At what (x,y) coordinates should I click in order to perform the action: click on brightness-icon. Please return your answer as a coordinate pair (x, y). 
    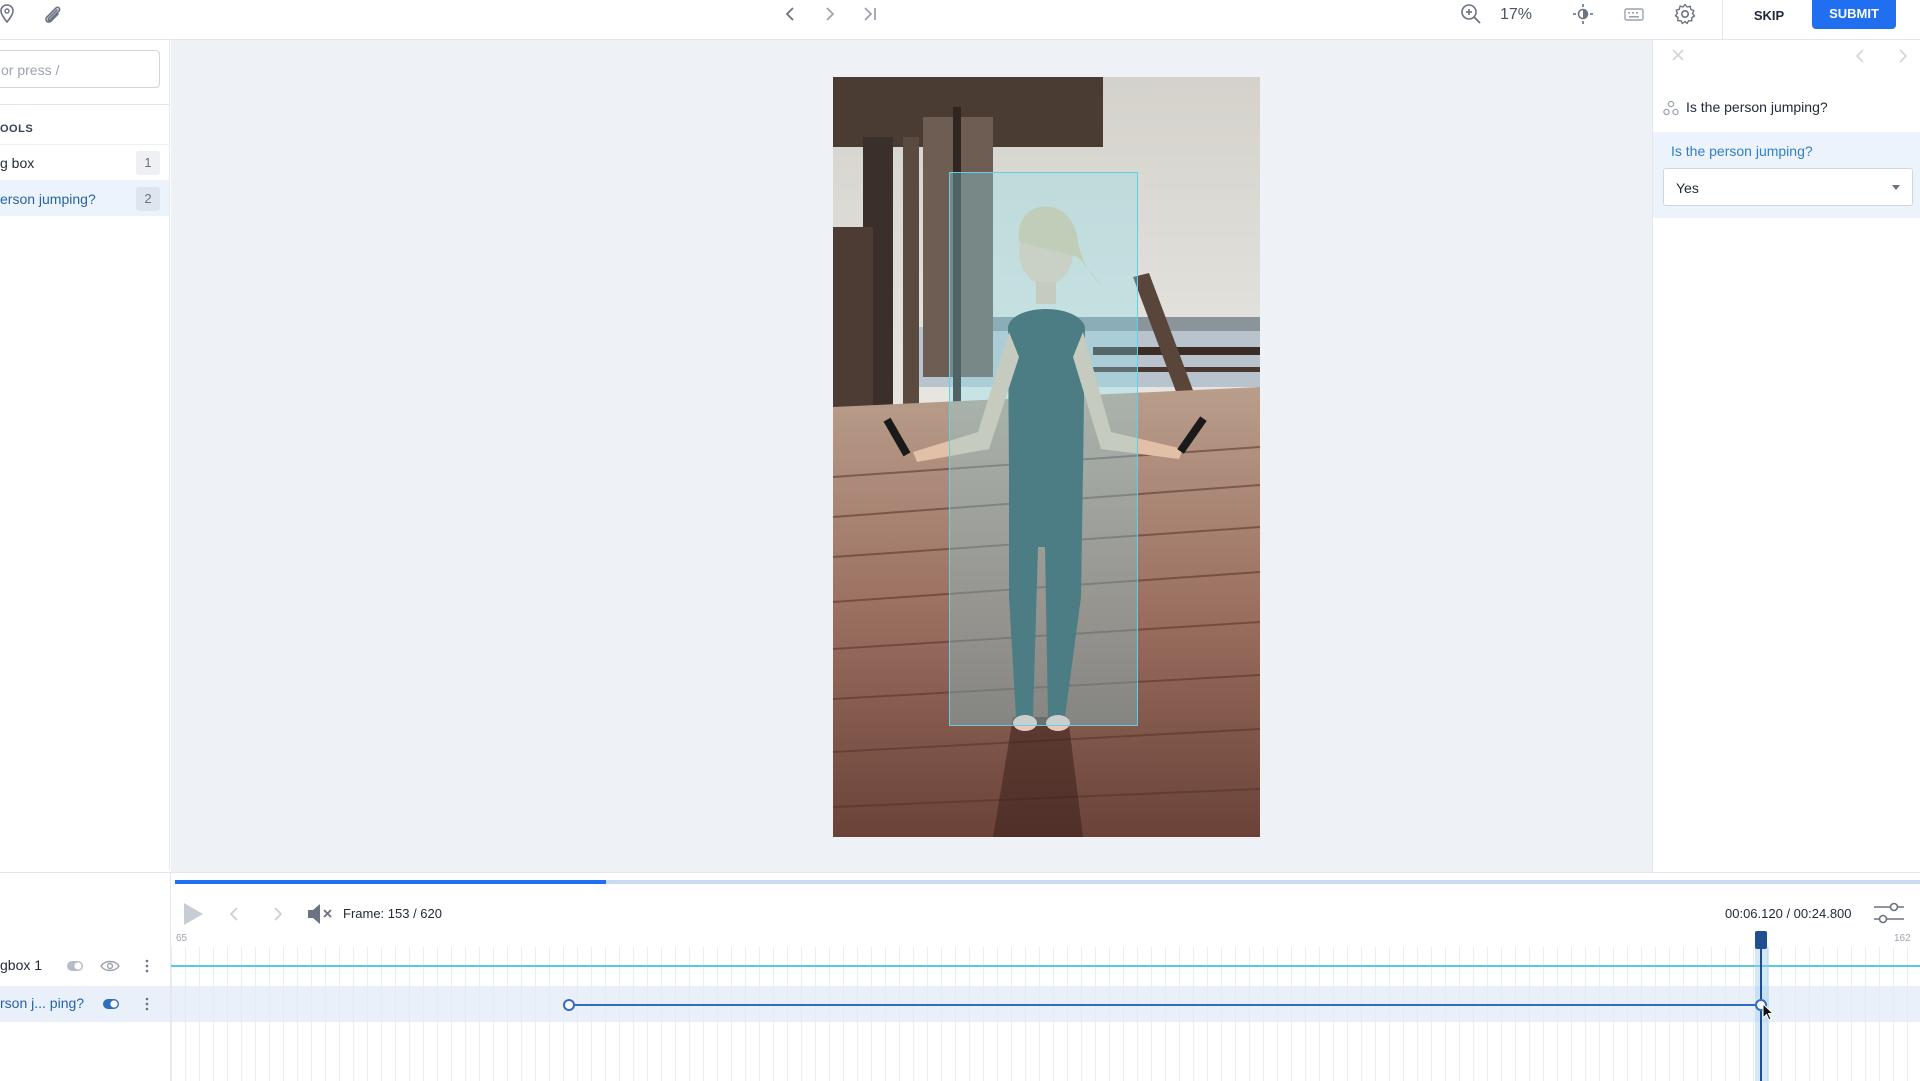
    Looking at the image, I should click on (1583, 14).